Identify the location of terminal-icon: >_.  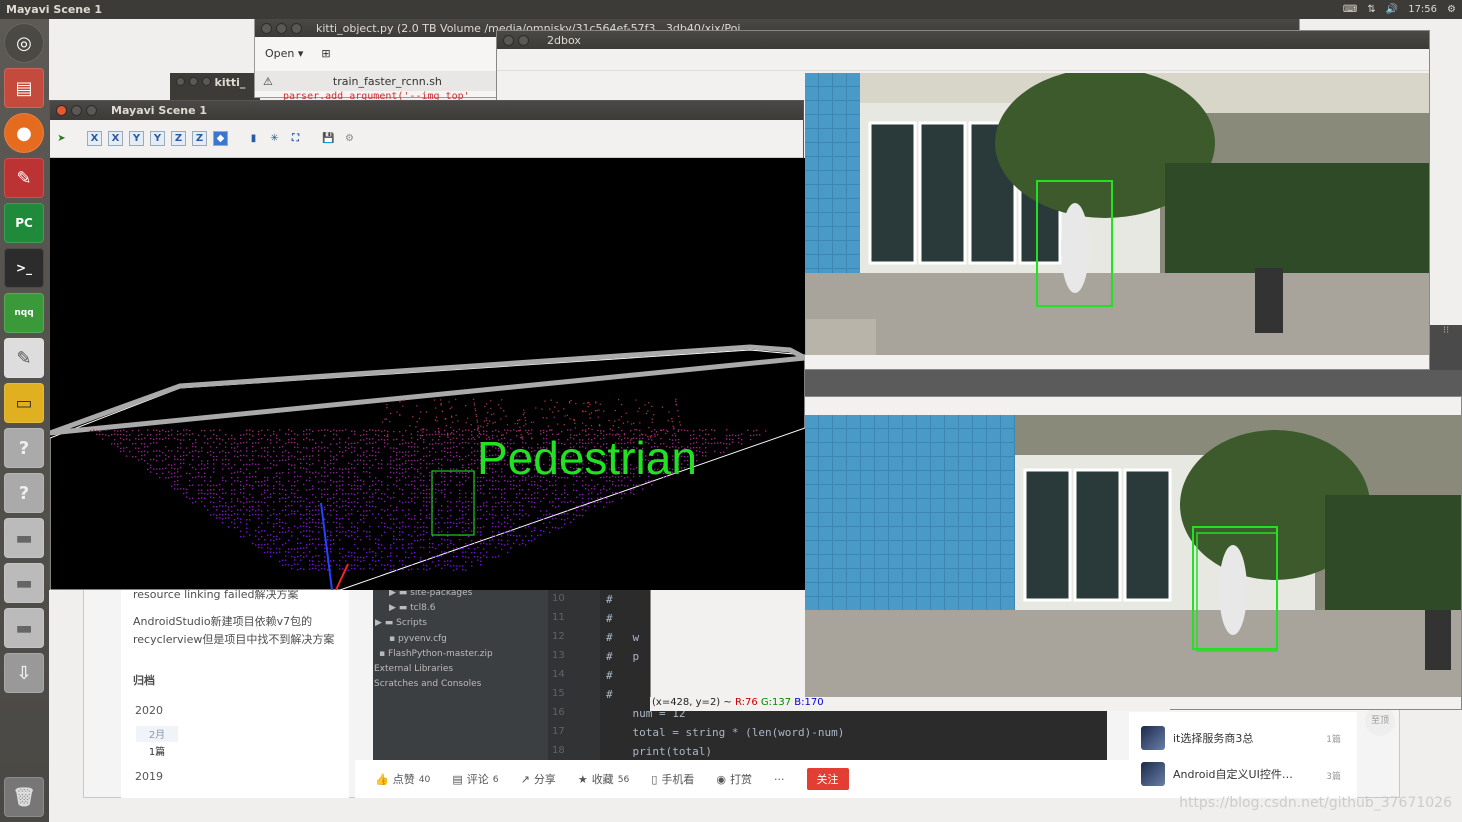
(24, 268).